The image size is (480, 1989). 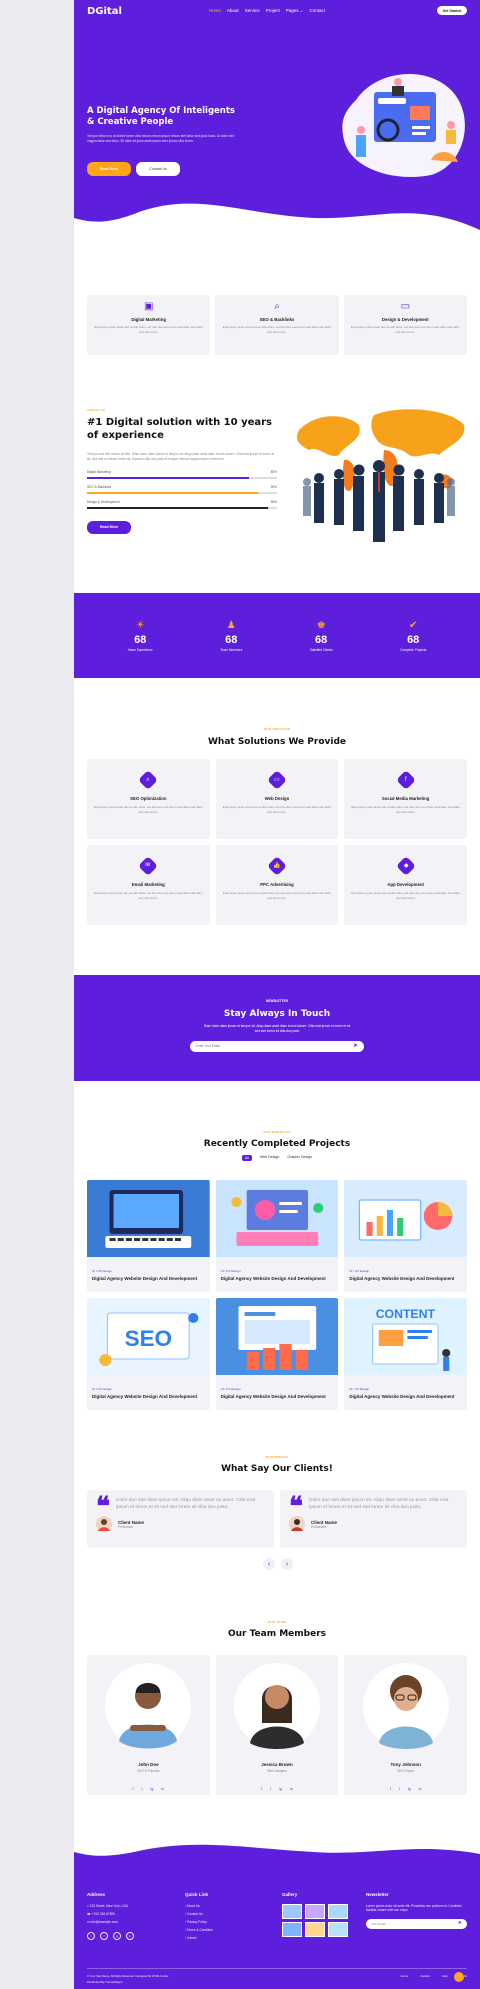 What do you see at coordinates (405, 866) in the screenshot?
I see `app-icon: ◆` at bounding box center [405, 866].